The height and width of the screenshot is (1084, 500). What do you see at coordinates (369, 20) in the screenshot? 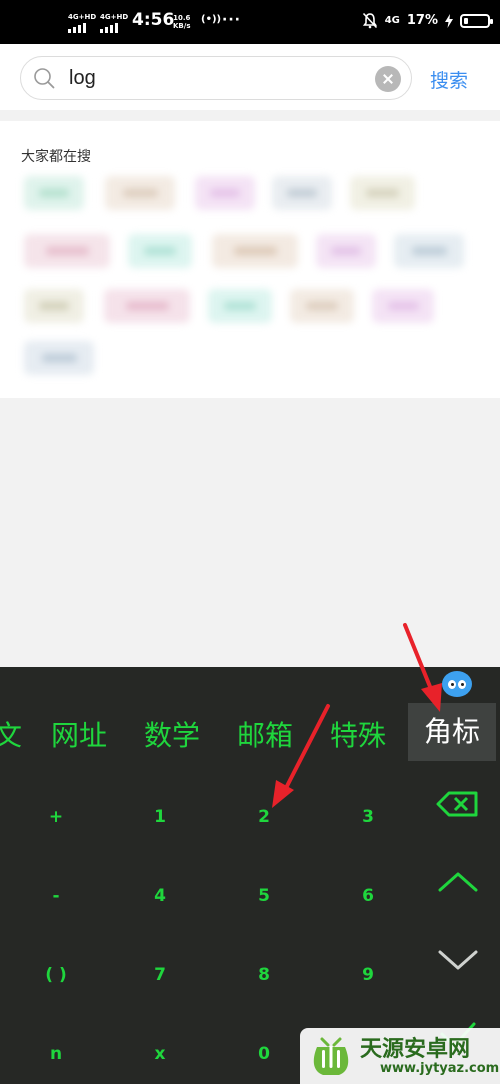
I see `mute-bell-icon` at bounding box center [369, 20].